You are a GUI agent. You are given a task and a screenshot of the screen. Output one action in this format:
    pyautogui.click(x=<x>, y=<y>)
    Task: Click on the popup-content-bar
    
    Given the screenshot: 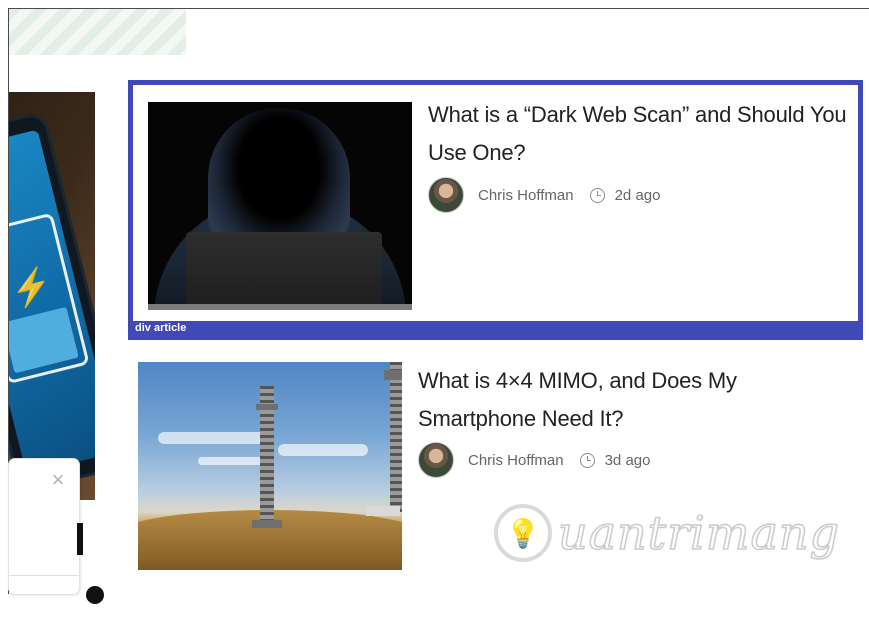 What is the action you would take?
    pyautogui.click(x=80, y=539)
    